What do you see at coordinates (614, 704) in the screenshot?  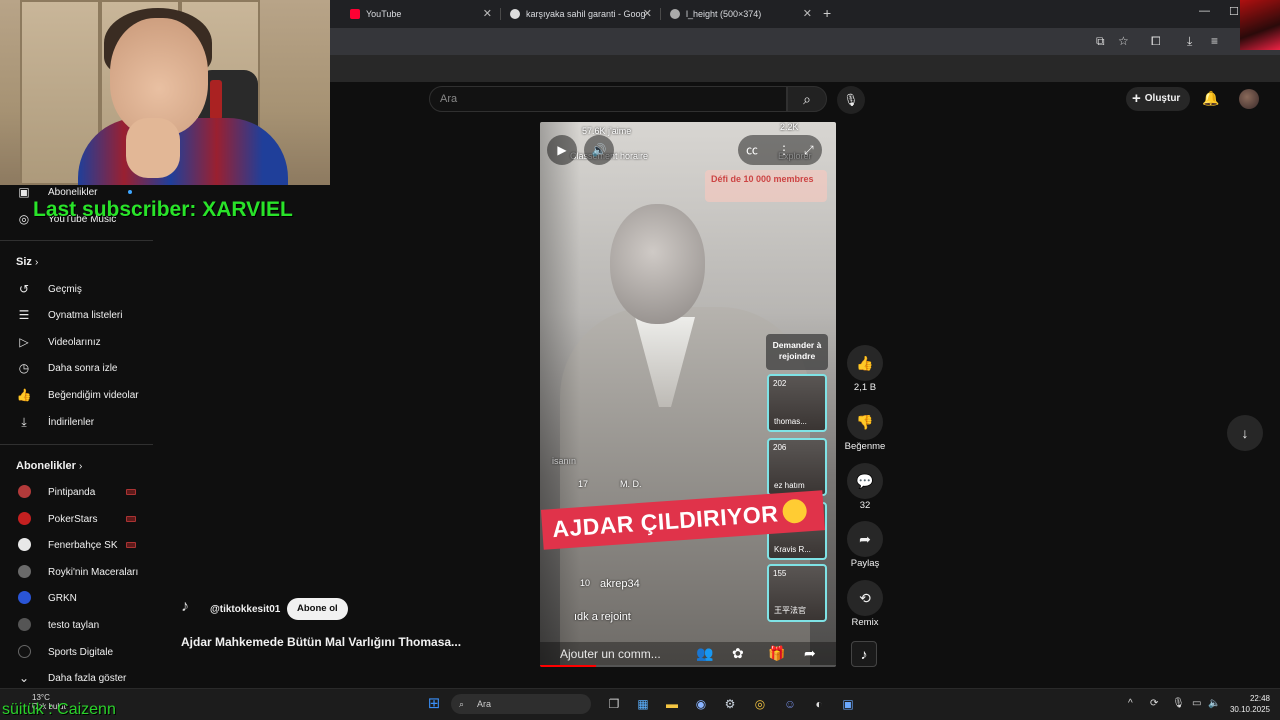 I see `task-view-icon: ❐` at bounding box center [614, 704].